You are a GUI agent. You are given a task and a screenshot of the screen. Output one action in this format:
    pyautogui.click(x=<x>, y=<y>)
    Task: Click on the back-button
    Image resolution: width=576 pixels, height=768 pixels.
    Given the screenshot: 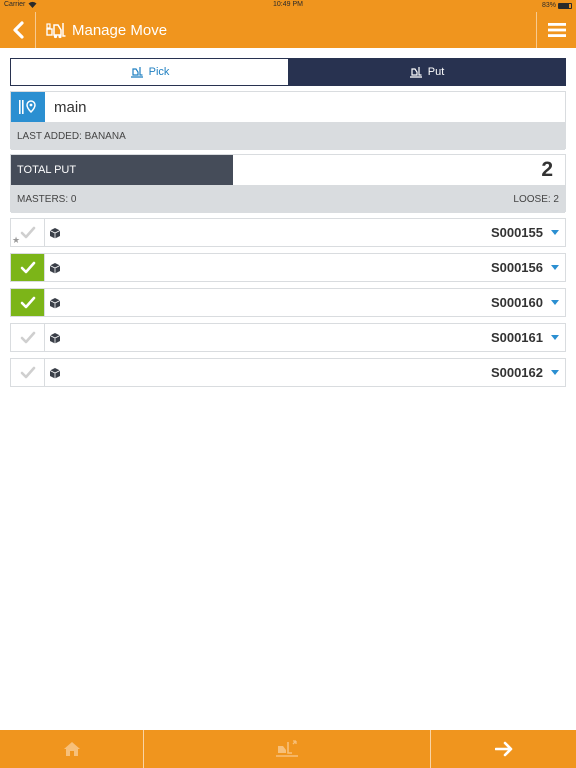 What is the action you would take?
    pyautogui.click(x=18, y=30)
    